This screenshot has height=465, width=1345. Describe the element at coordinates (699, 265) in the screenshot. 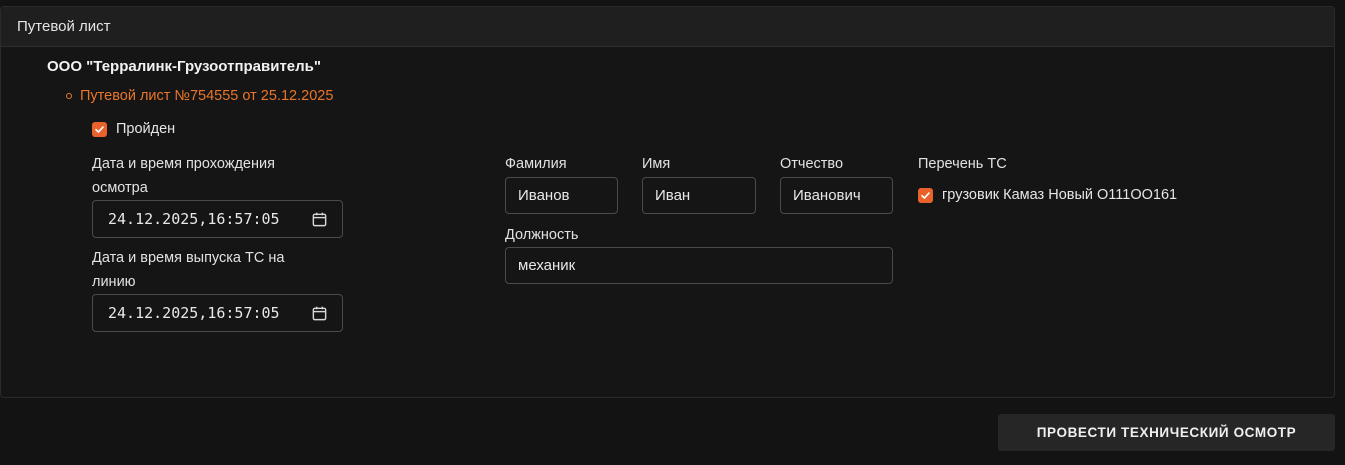

I see `position-input: механик` at that location.